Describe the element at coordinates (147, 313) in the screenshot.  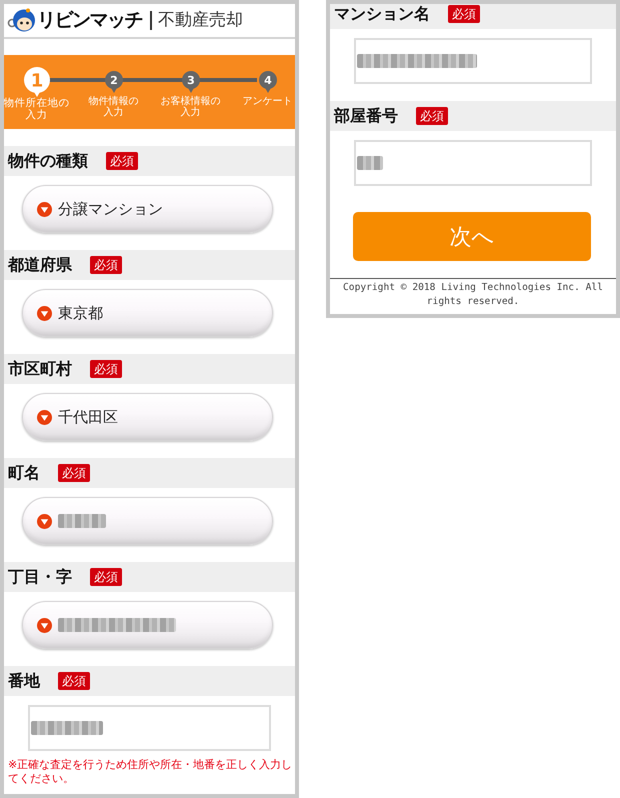
I see `select-dropdown: 東京都` at that location.